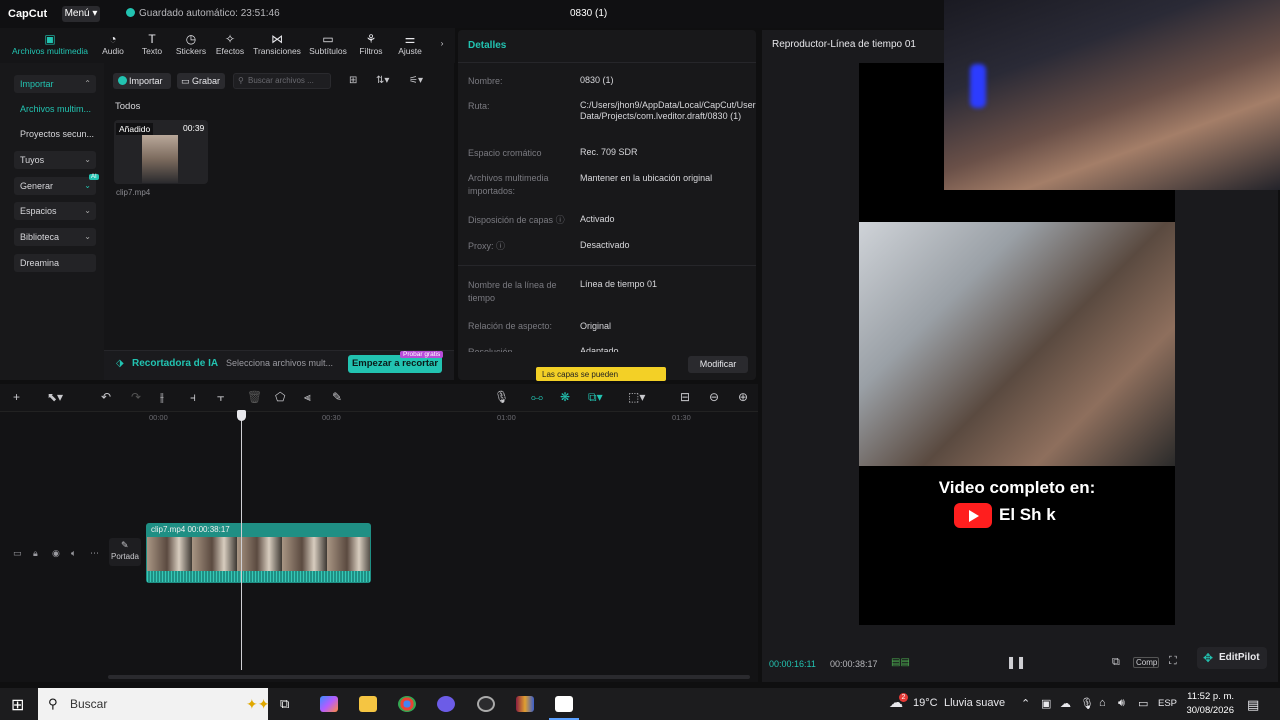 The height and width of the screenshot is (720, 1280). What do you see at coordinates (81, 14) in the screenshot?
I see `menu-button: Menú ▾` at bounding box center [81, 14].